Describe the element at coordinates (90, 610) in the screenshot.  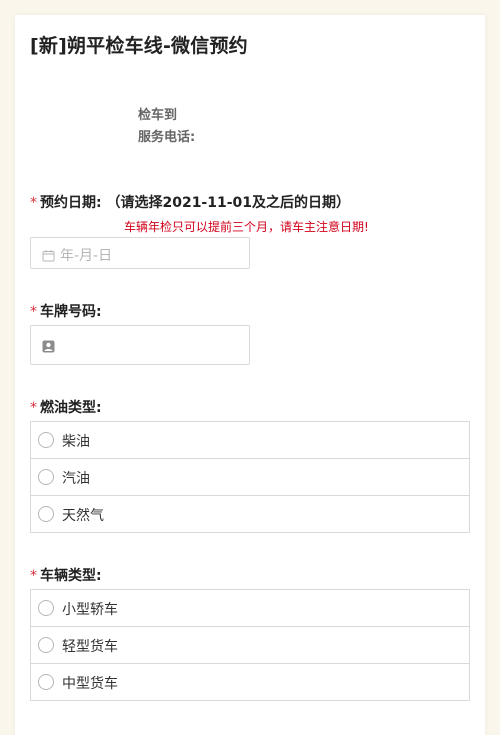
I see `option-label: 小型轿车` at that location.